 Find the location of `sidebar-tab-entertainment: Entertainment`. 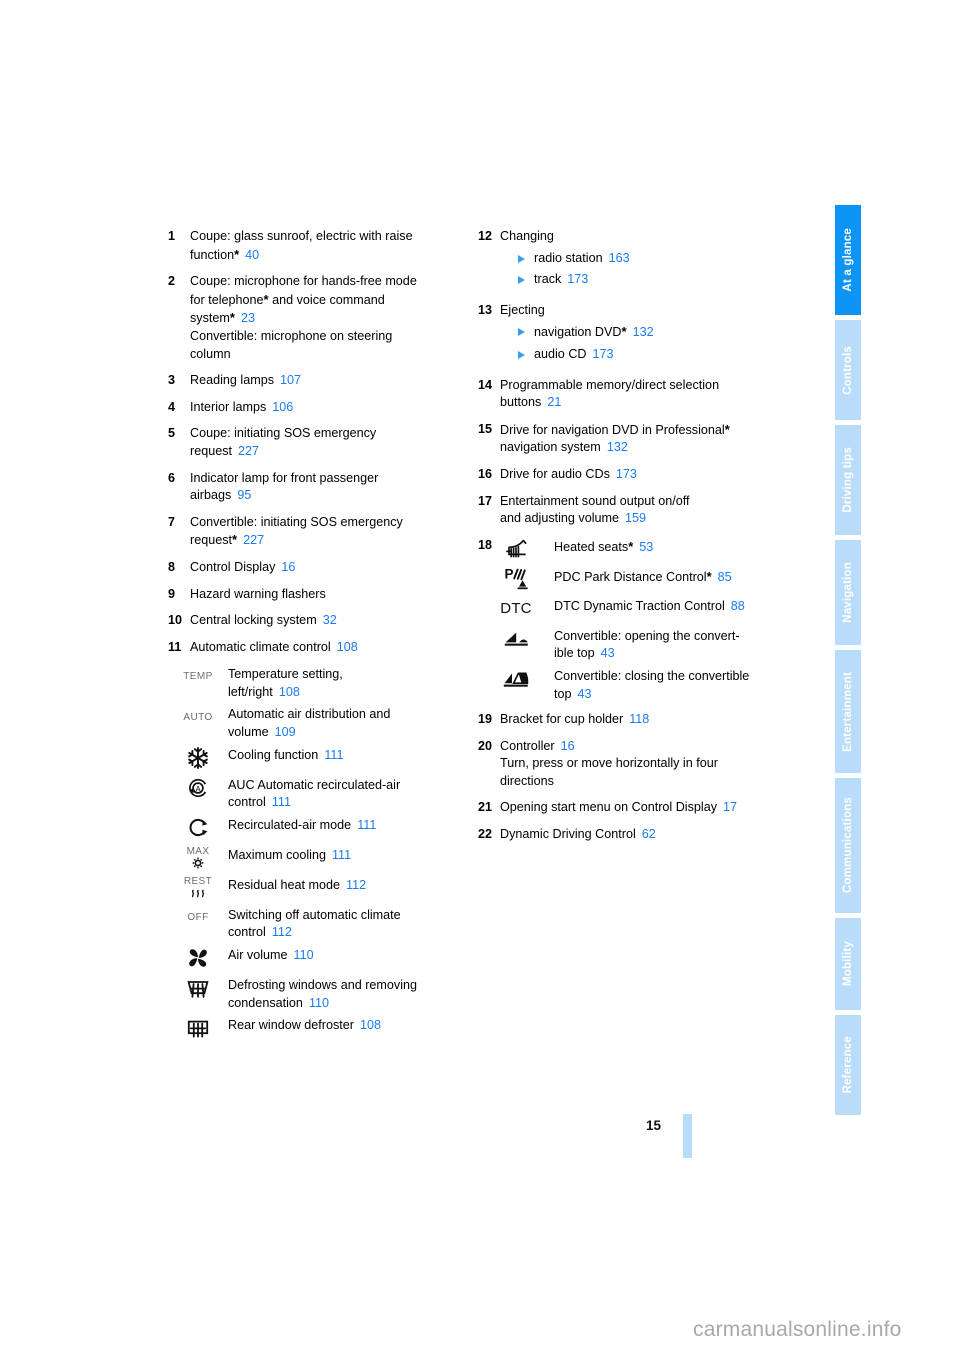

sidebar-tab-entertainment: Entertainment is located at coordinates (848, 711).